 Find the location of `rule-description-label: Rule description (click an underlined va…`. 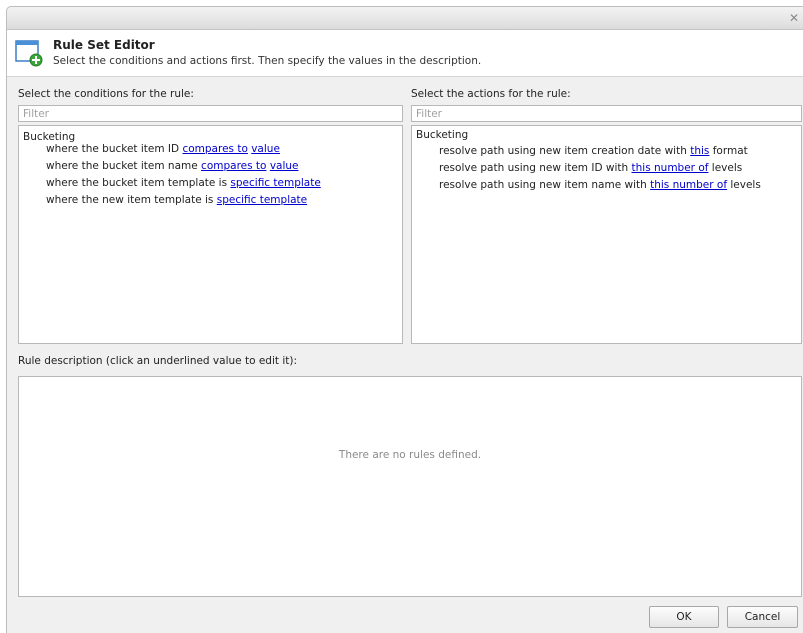

rule-description-label: Rule description (click an underlined va… is located at coordinates (157, 361).